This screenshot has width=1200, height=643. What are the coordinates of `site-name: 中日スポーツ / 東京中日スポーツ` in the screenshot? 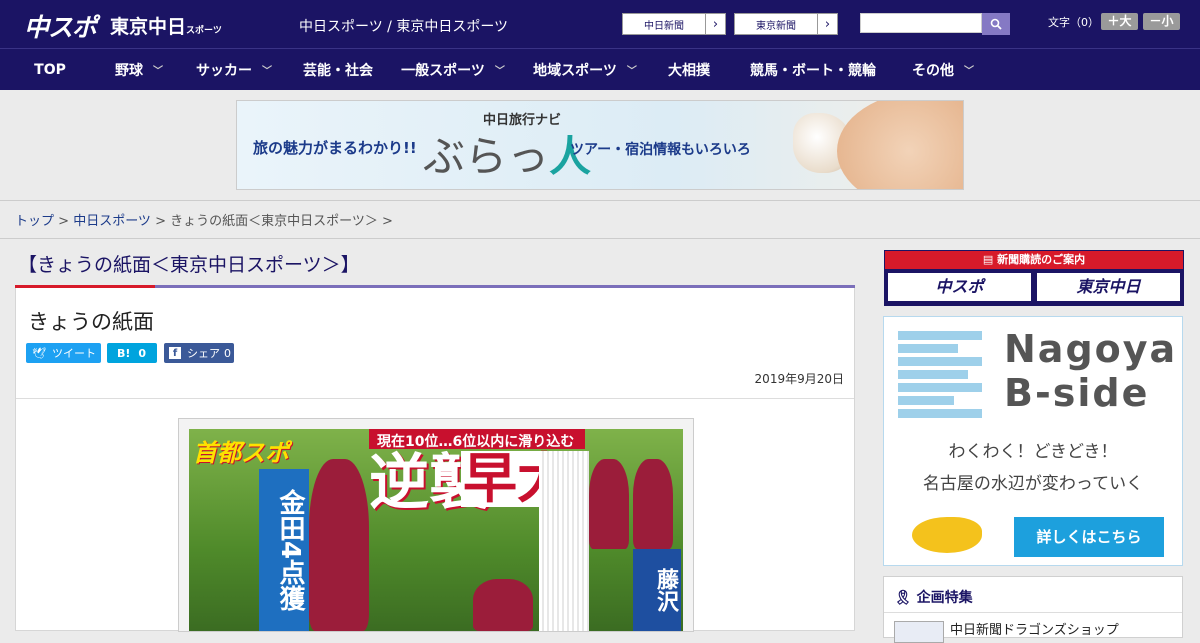 It's located at (403, 26).